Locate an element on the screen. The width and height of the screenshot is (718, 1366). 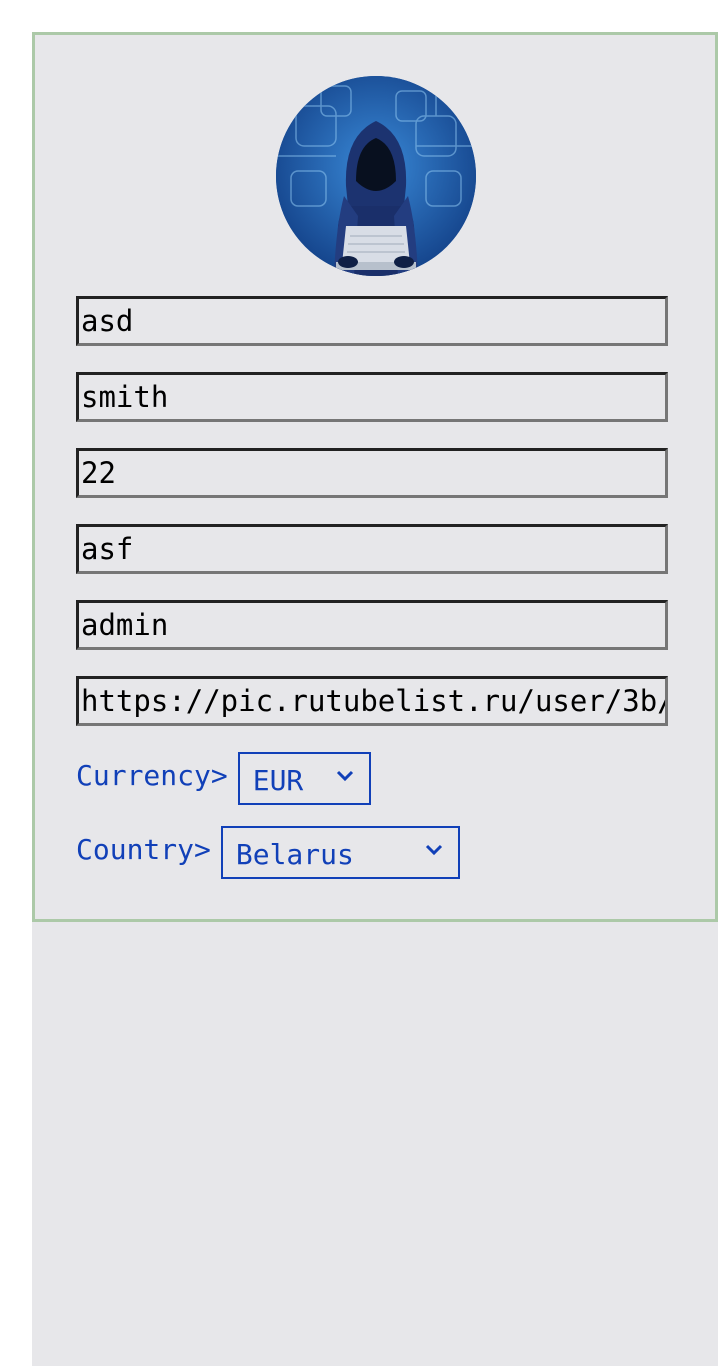
first-name-input is located at coordinates (372, 321).